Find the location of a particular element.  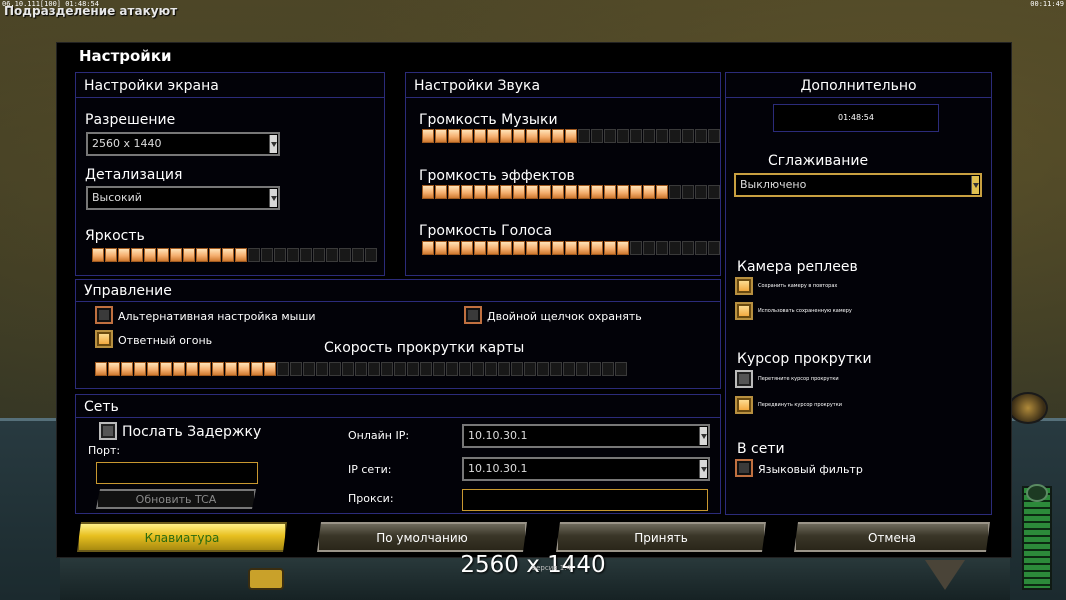

music-volume-slider is located at coordinates (571, 136).